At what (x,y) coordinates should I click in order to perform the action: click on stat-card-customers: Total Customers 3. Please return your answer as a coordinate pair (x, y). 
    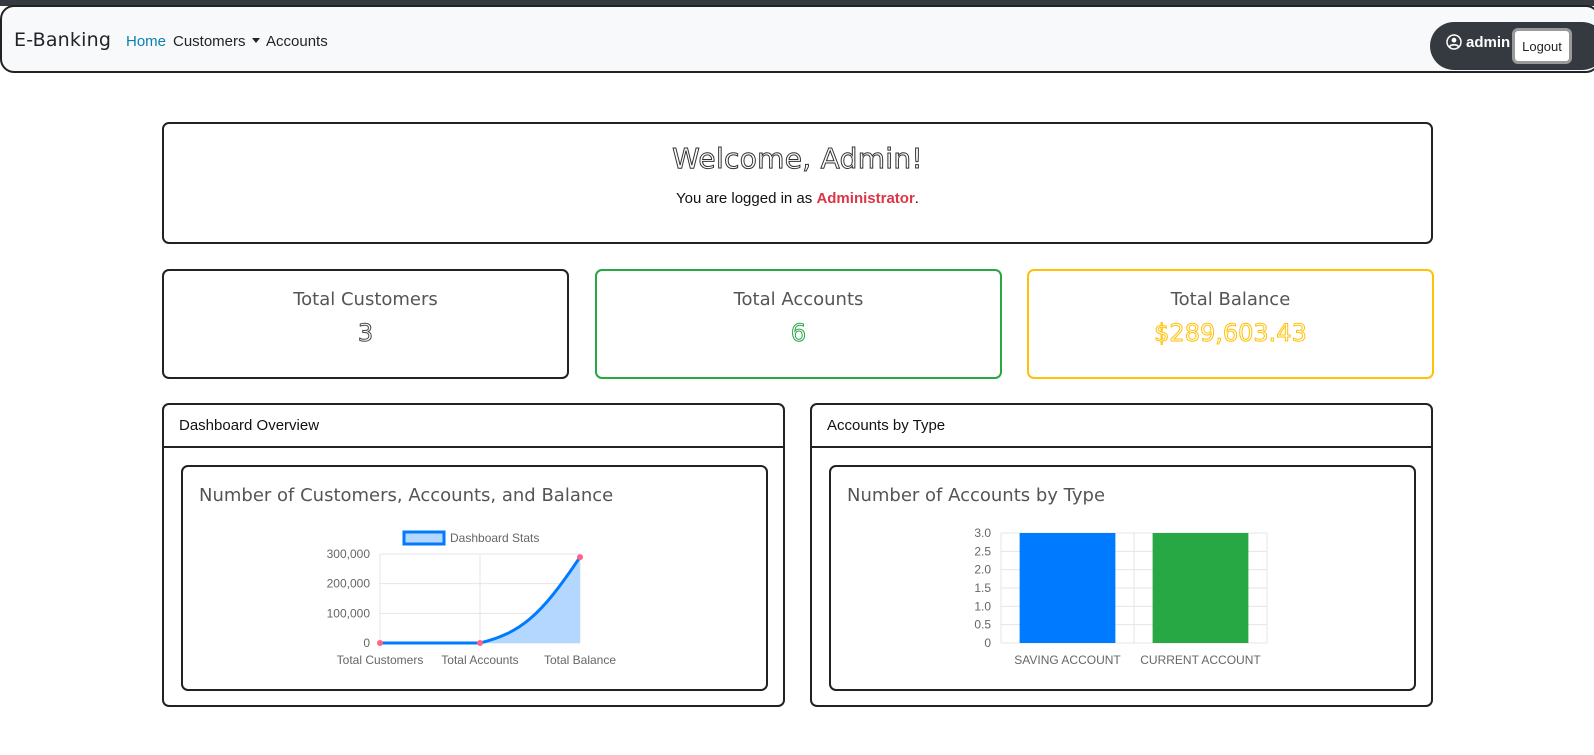
    Looking at the image, I should click on (365, 324).